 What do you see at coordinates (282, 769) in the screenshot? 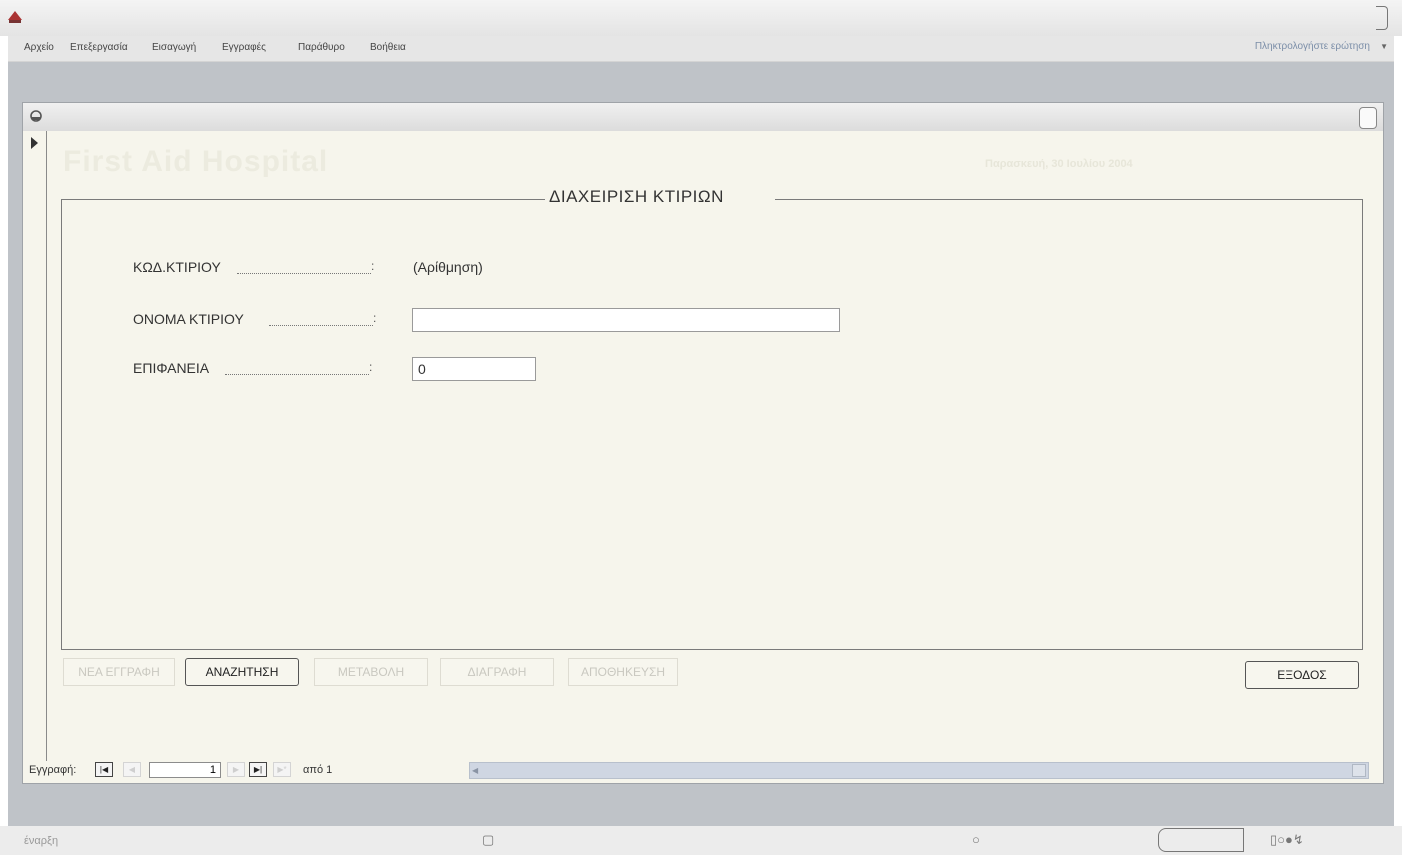
I see `new-record-icon: ▶*` at bounding box center [282, 769].